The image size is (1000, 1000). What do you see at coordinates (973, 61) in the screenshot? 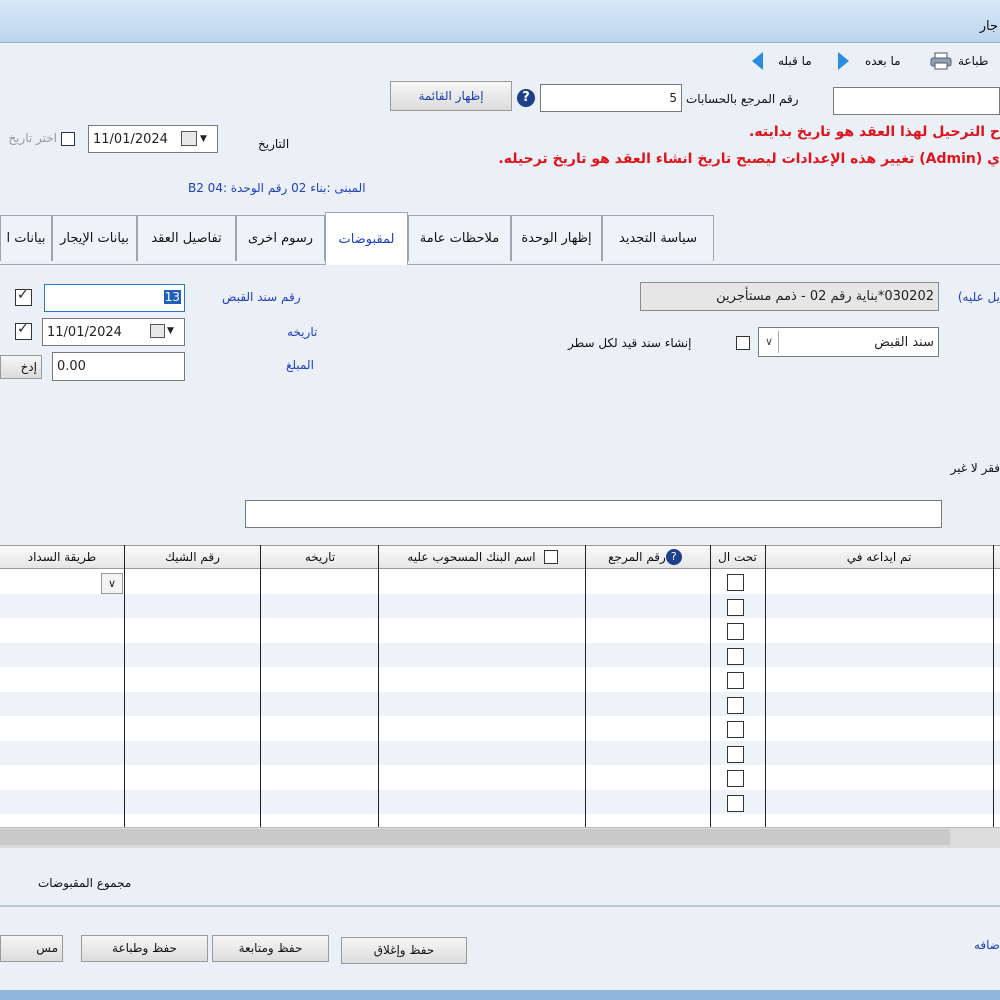
I see `print-button: طباعة` at bounding box center [973, 61].